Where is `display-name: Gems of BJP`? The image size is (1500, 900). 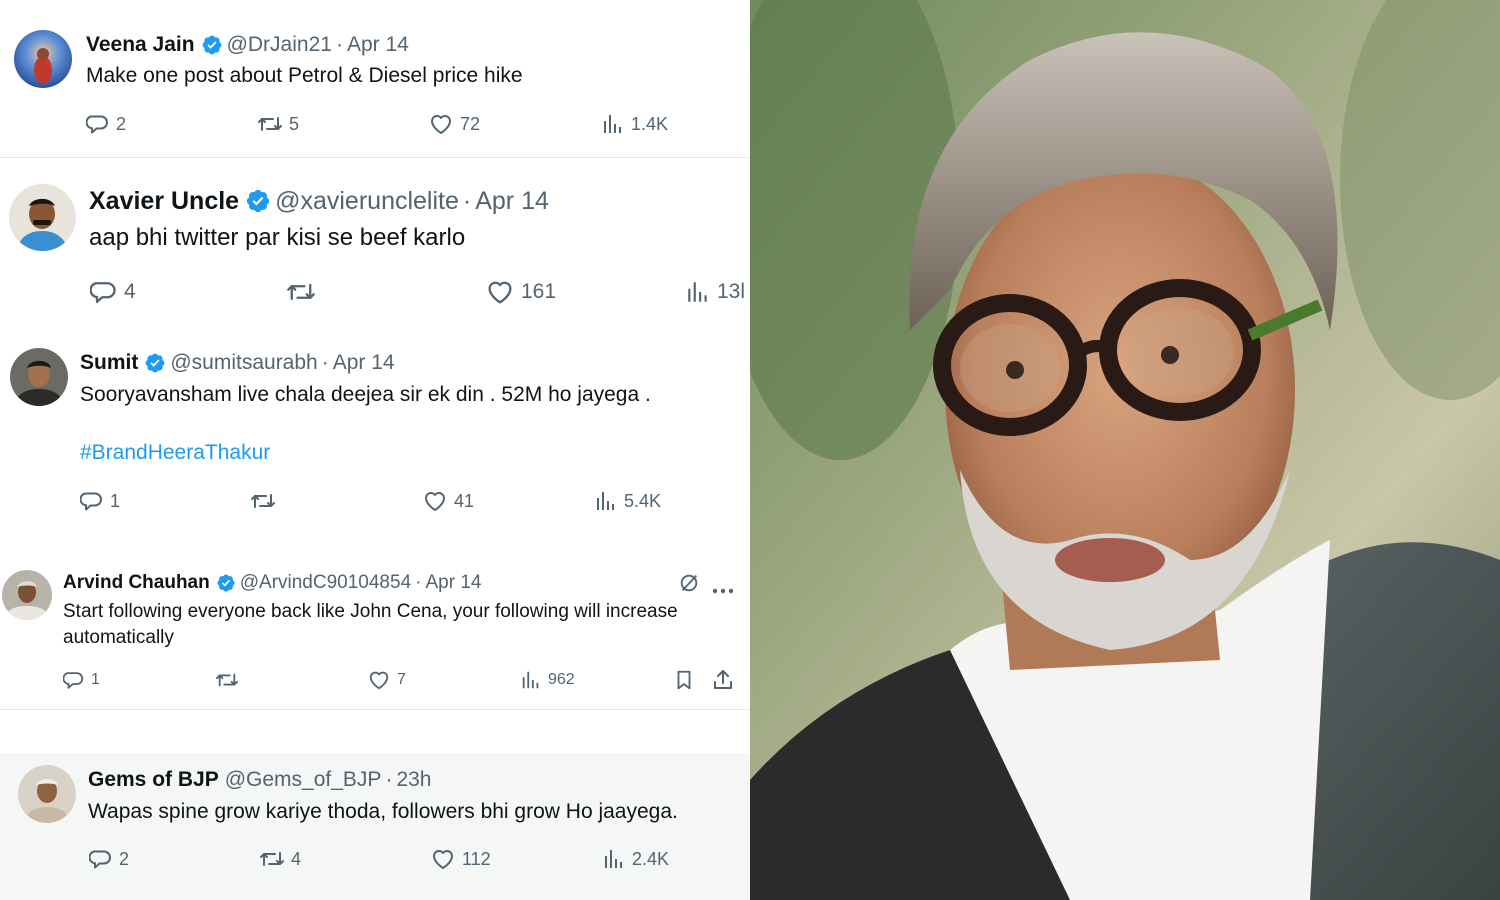 display-name: Gems of BJP is located at coordinates (153, 780).